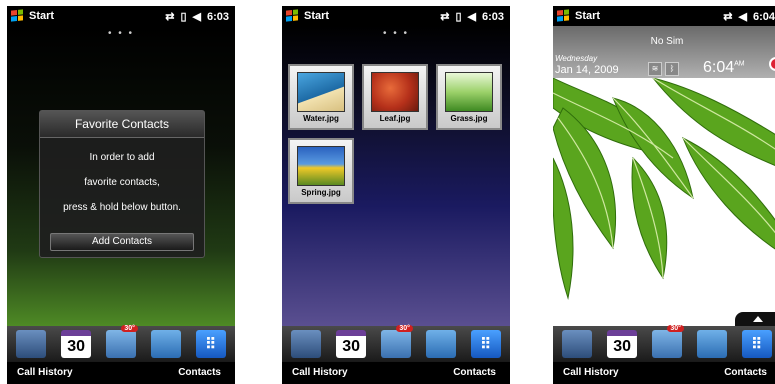 The image size is (775, 384). Describe the element at coordinates (321, 118) in the screenshot. I see `photo-caption: Water.jpg` at that location.